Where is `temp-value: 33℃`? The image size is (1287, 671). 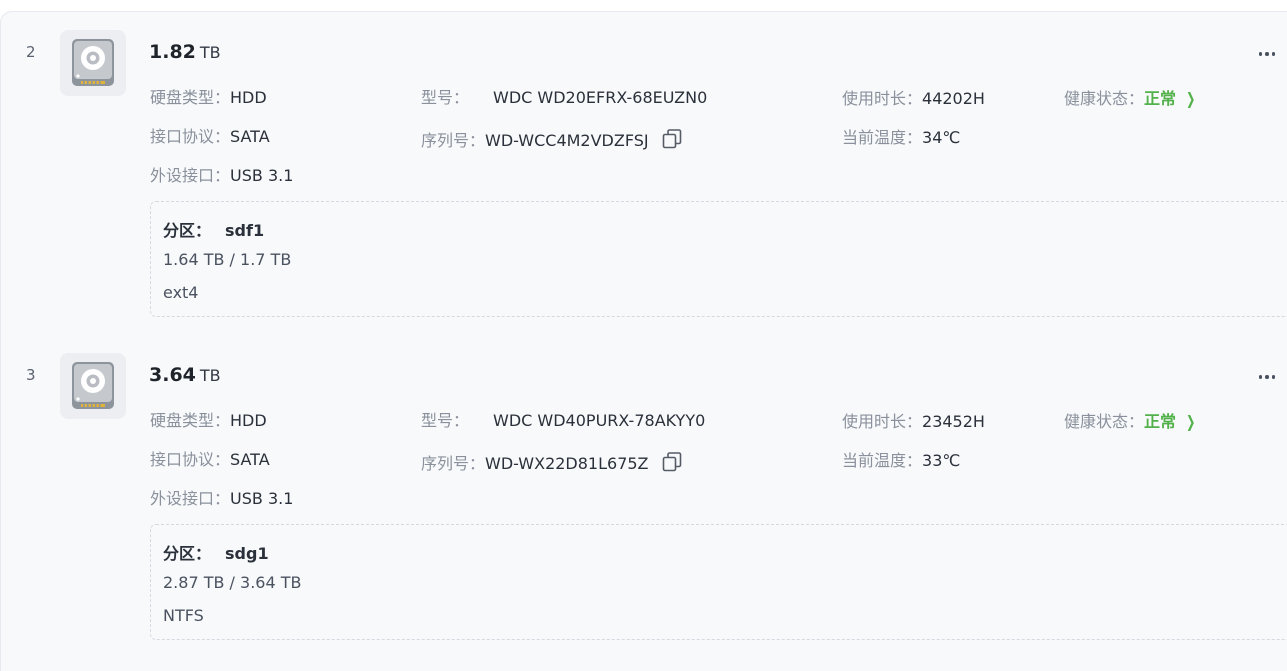
temp-value: 33℃ is located at coordinates (941, 460).